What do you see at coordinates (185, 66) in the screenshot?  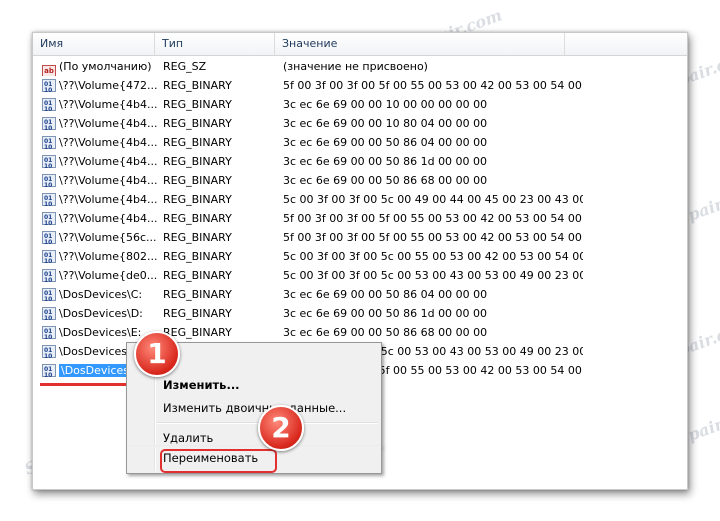 I see `value-type: REG_SZ` at bounding box center [185, 66].